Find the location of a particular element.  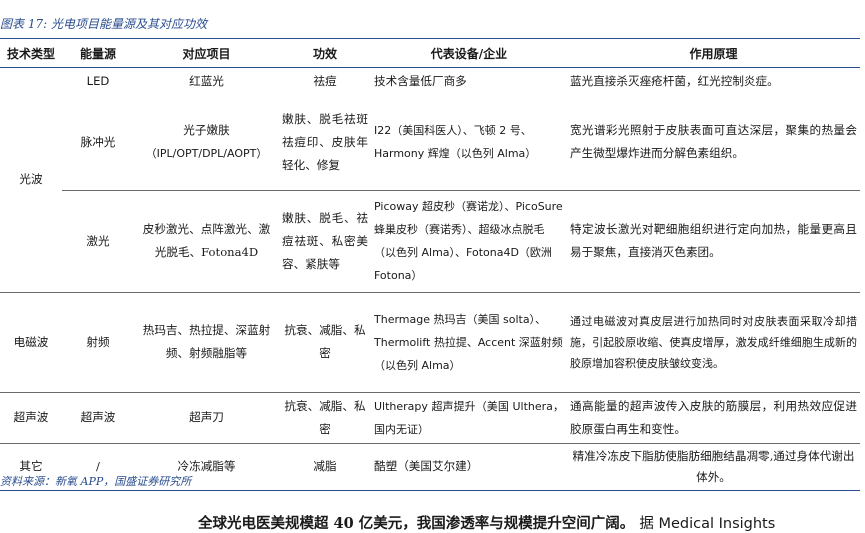

principle-laser: 特定波长激光对靶细胞组织进行定向加热，能量更高且易于聚焦，直接消灭色素团。 is located at coordinates (713, 240).